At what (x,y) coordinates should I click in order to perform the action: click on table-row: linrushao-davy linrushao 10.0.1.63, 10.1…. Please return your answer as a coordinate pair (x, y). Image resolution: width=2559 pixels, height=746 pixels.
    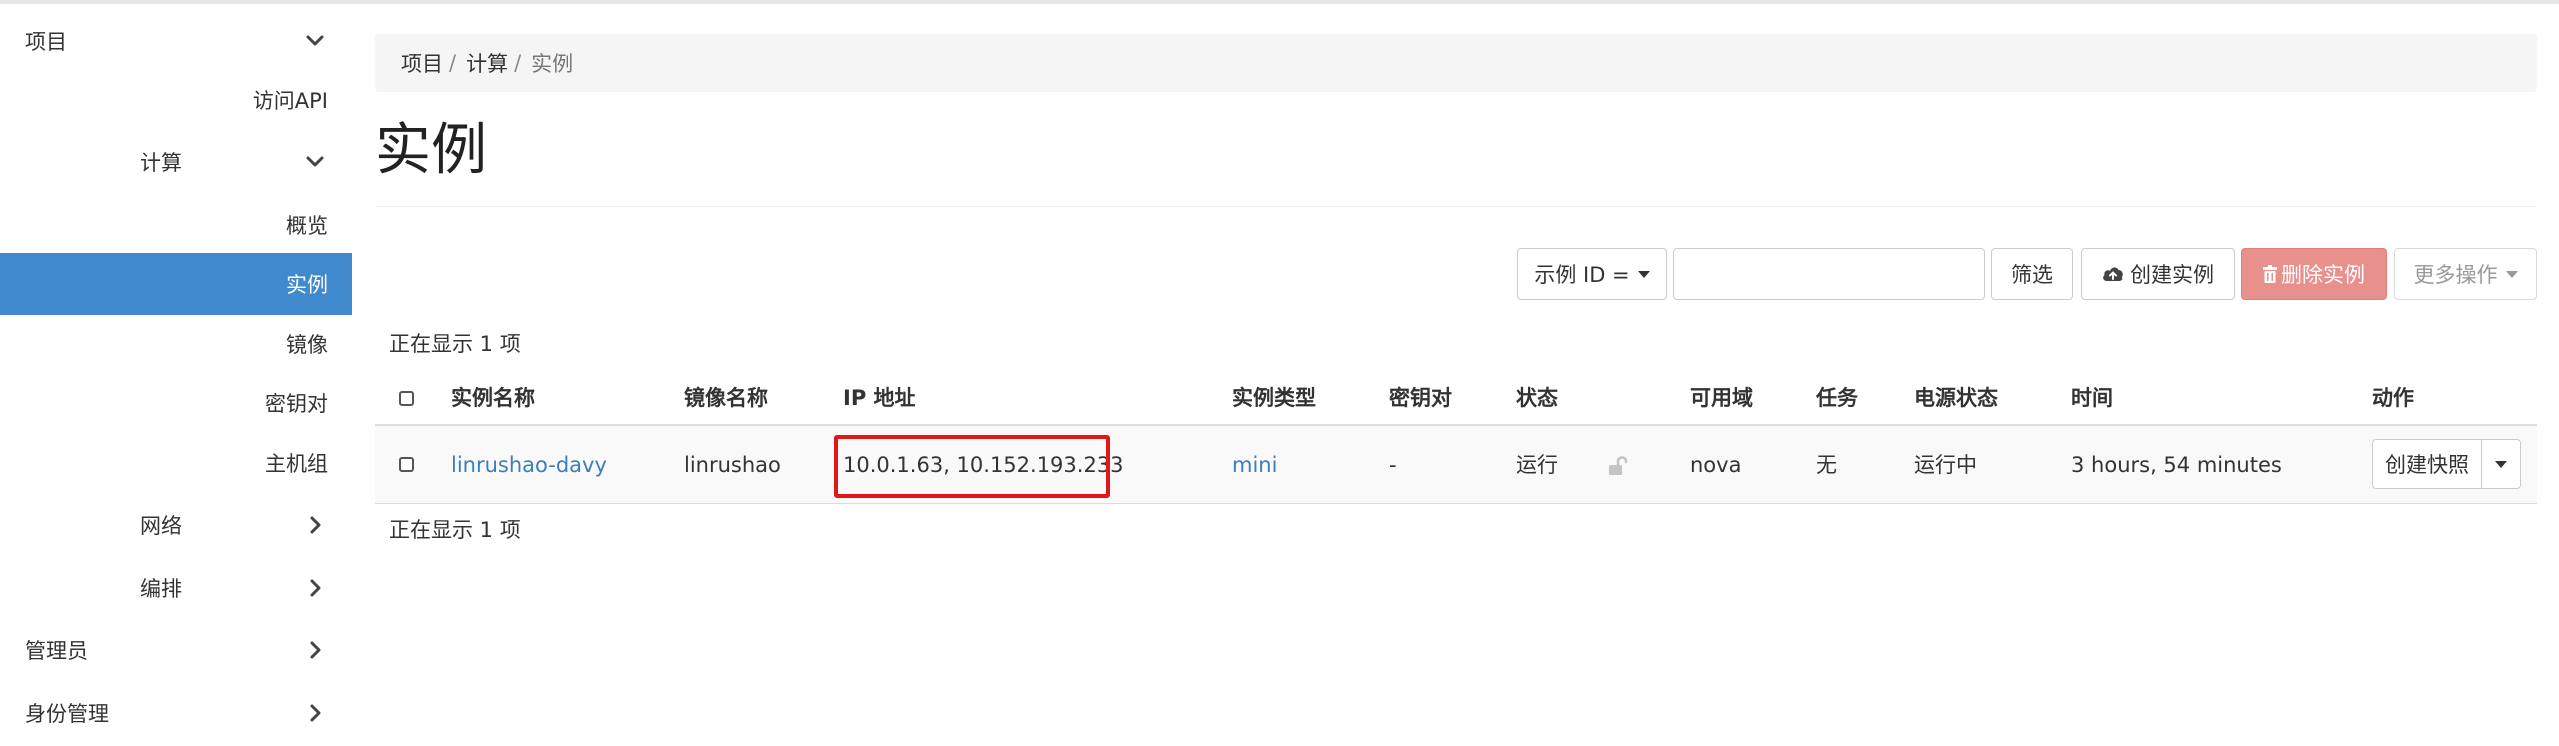
    Looking at the image, I should click on (1456, 465).